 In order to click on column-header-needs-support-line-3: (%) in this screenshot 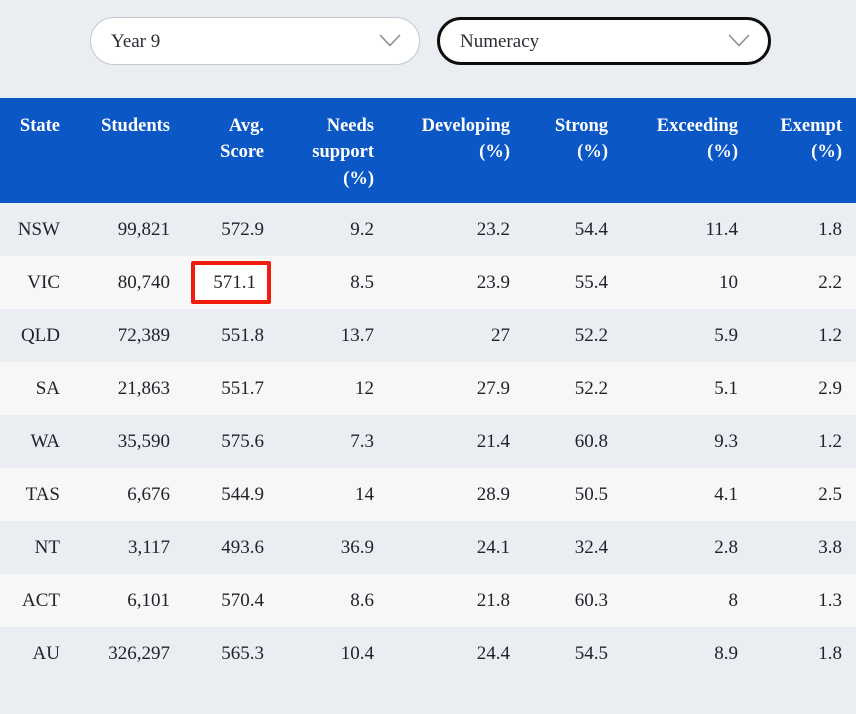, I will do `click(358, 178)`.